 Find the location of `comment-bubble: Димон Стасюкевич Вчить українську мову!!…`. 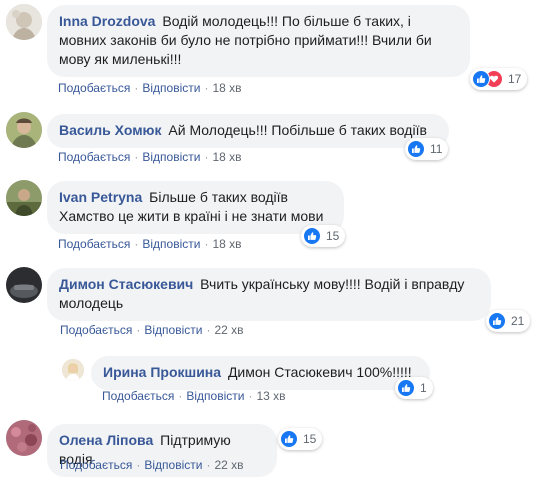

comment-bubble: Димон Стасюкевич Вчить українську мову!!… is located at coordinates (269, 294).